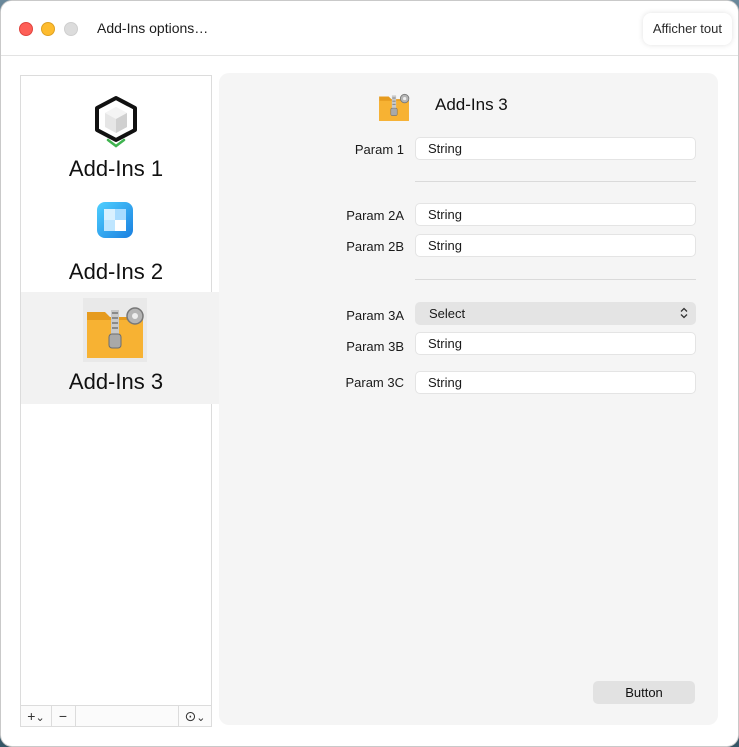 This screenshot has height=747, width=739. I want to click on zoom-window-button, so click(71, 29).